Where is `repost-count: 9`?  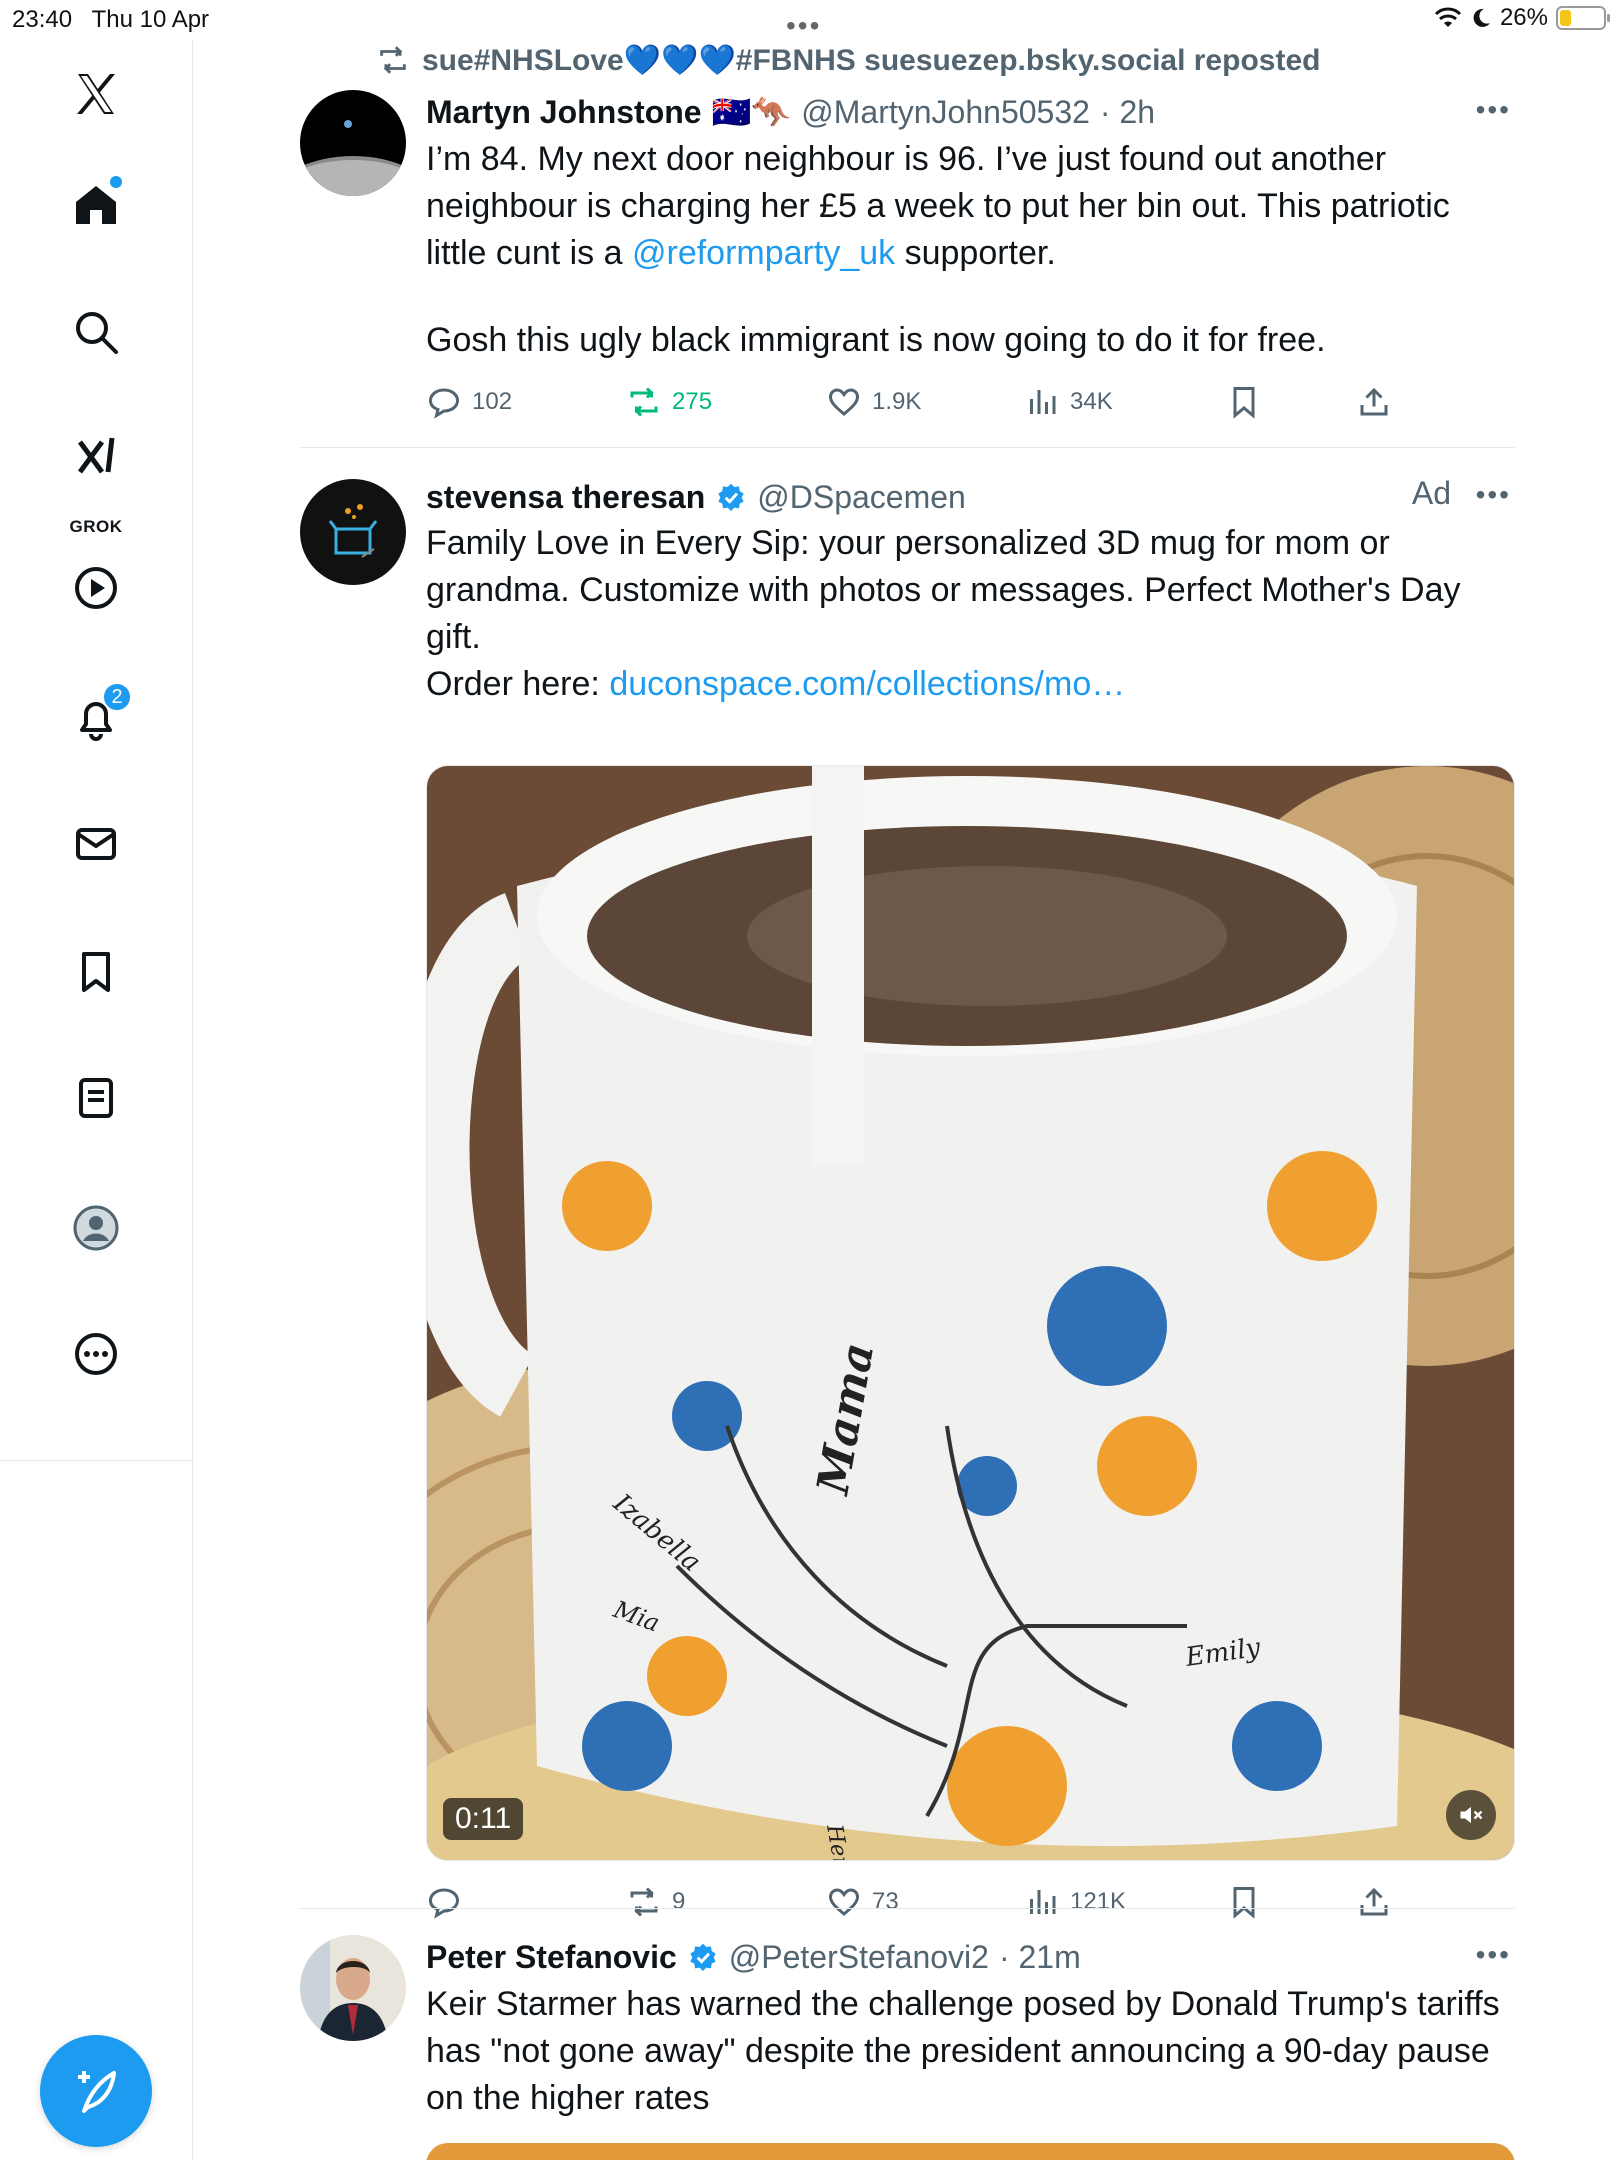 repost-count: 9 is located at coordinates (679, 1901).